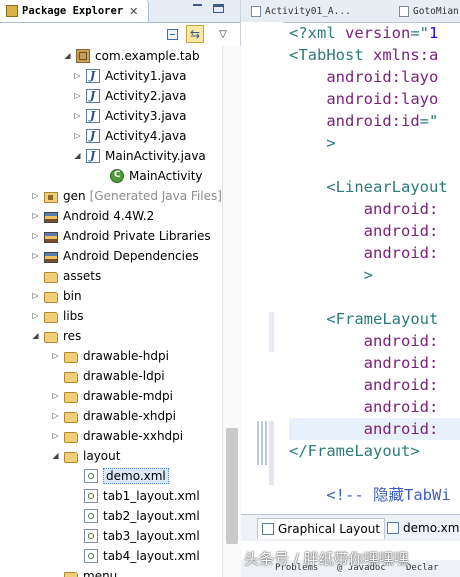 This screenshot has width=460, height=577. Describe the element at coordinates (354, 451) in the screenshot. I see `code-line: </FrameLayout>` at that location.